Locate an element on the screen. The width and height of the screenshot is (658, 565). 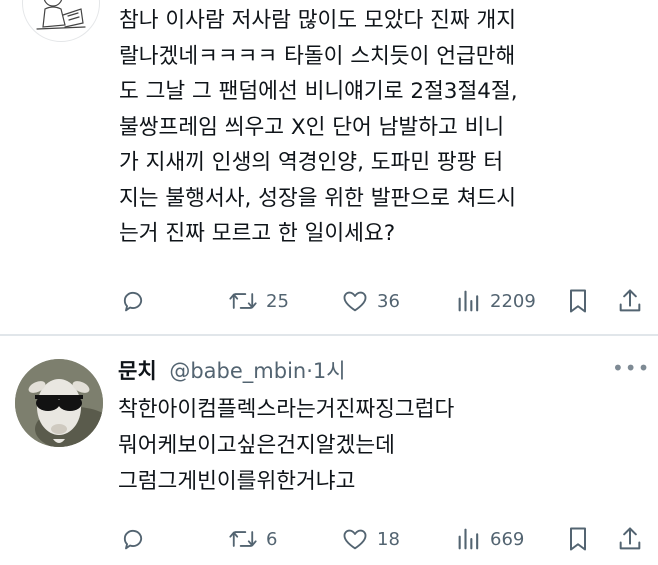
retweet-button: 6 is located at coordinates (252, 539).